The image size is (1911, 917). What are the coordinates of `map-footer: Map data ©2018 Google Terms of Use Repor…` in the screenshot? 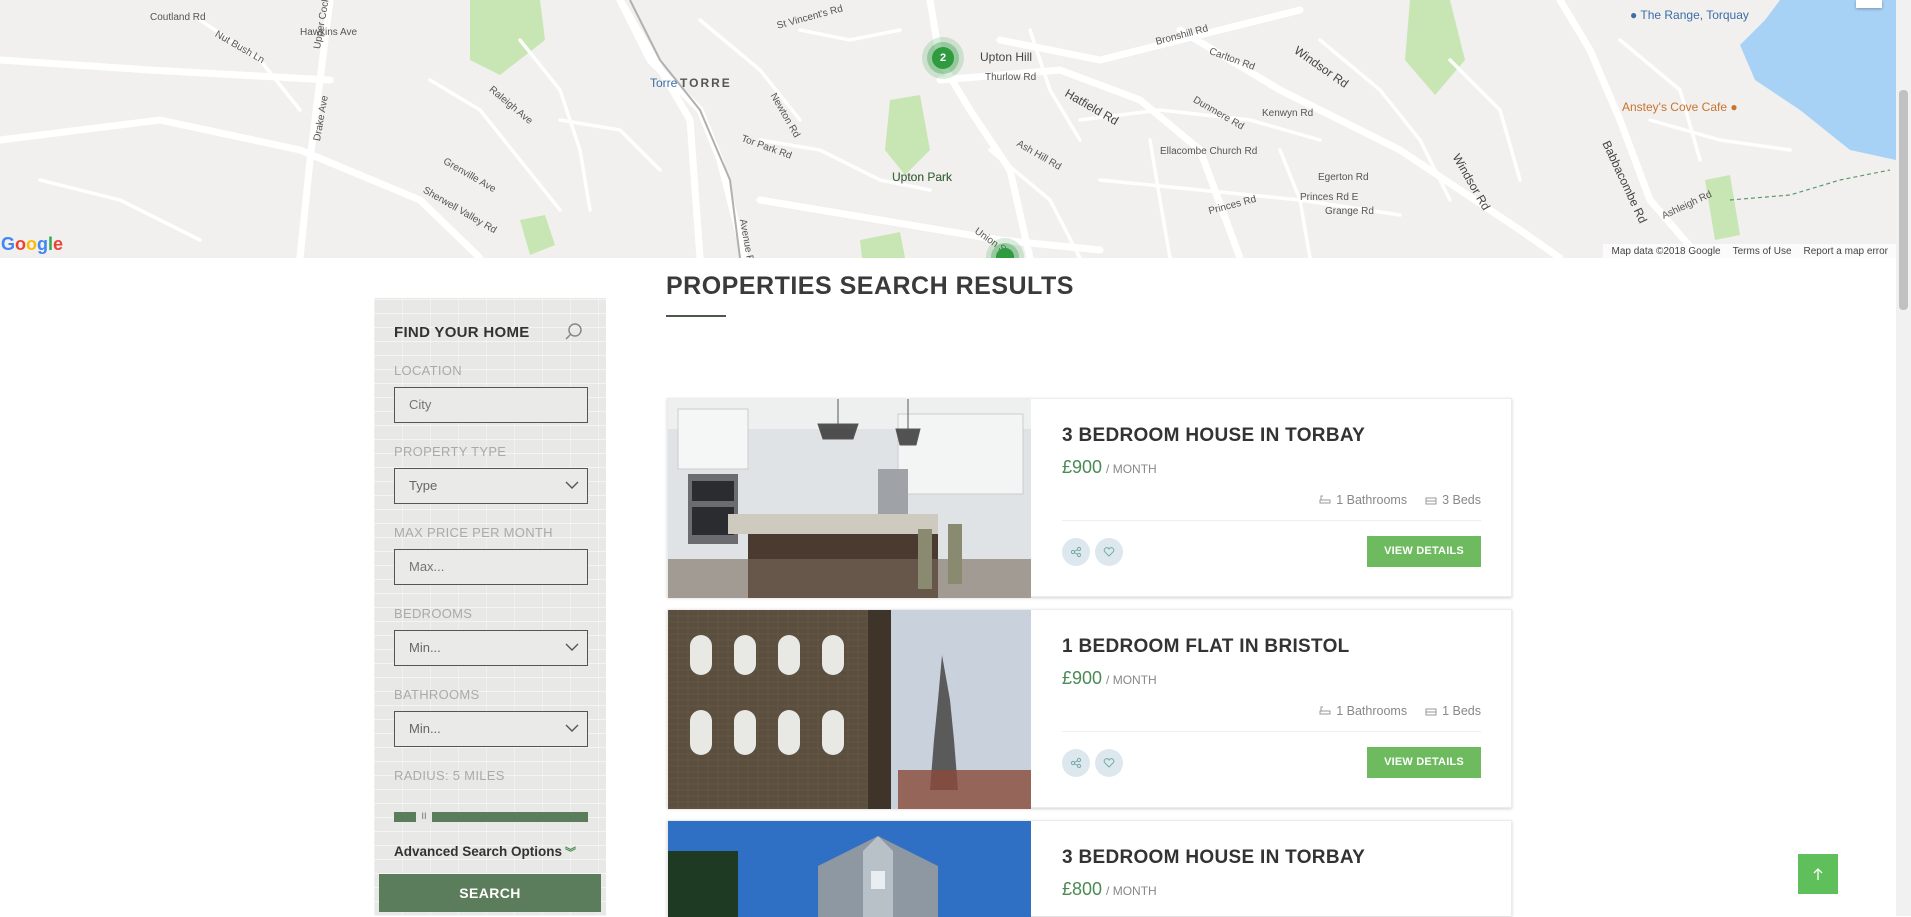 It's located at (1749, 251).